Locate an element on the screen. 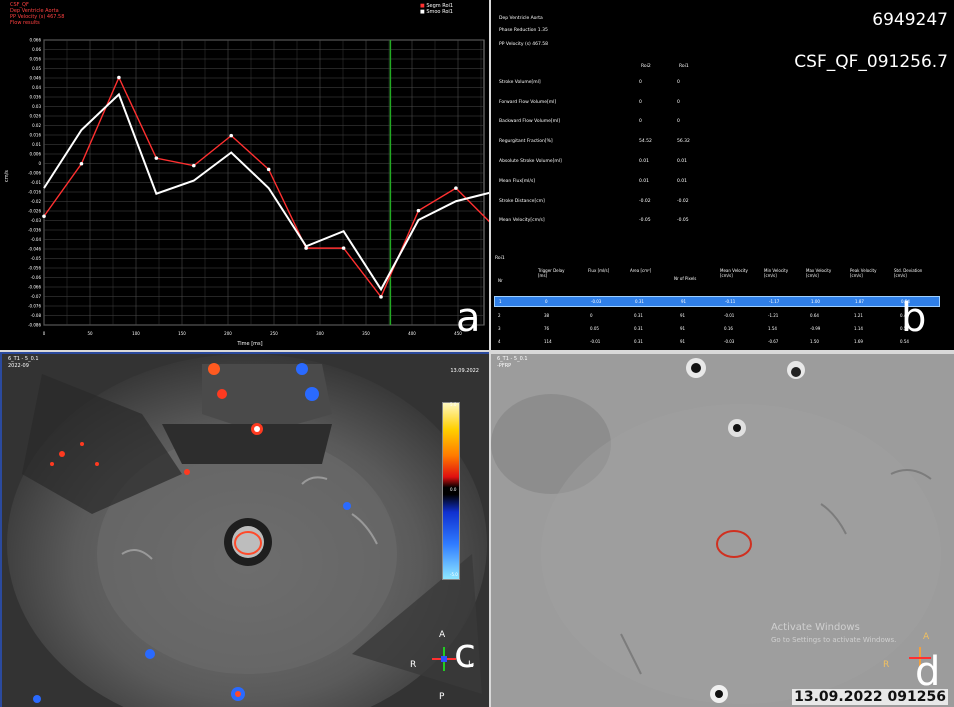 The height and width of the screenshot is (707, 954). panel-letter: c is located at coordinates (465, 654).